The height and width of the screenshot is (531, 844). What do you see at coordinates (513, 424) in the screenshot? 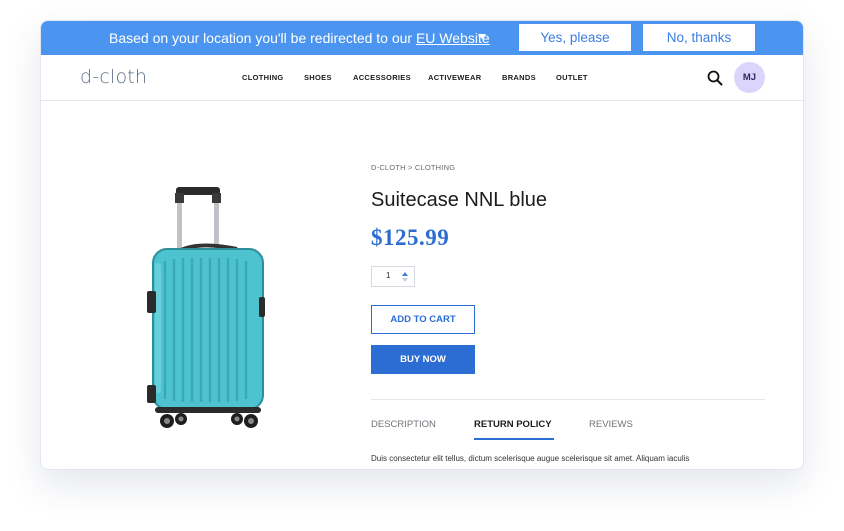
I see `tab-return-policy: RETURN POLICY` at bounding box center [513, 424].